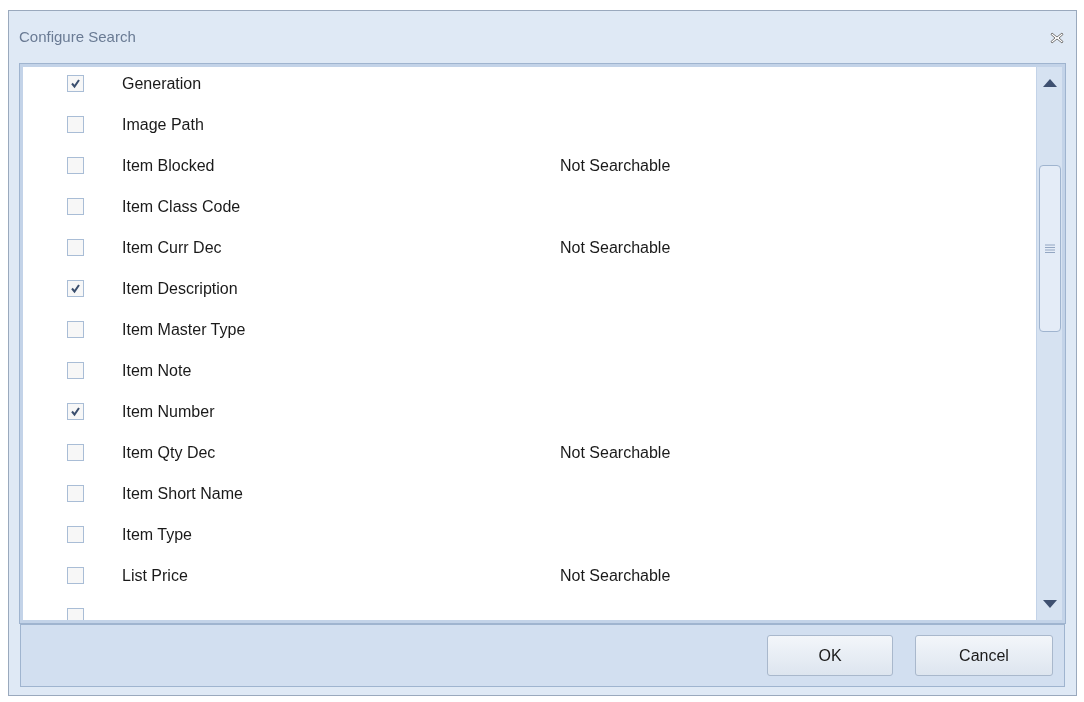 Image resolution: width=1084 pixels, height=702 pixels. I want to click on field-name: Item Note, so click(157, 370).